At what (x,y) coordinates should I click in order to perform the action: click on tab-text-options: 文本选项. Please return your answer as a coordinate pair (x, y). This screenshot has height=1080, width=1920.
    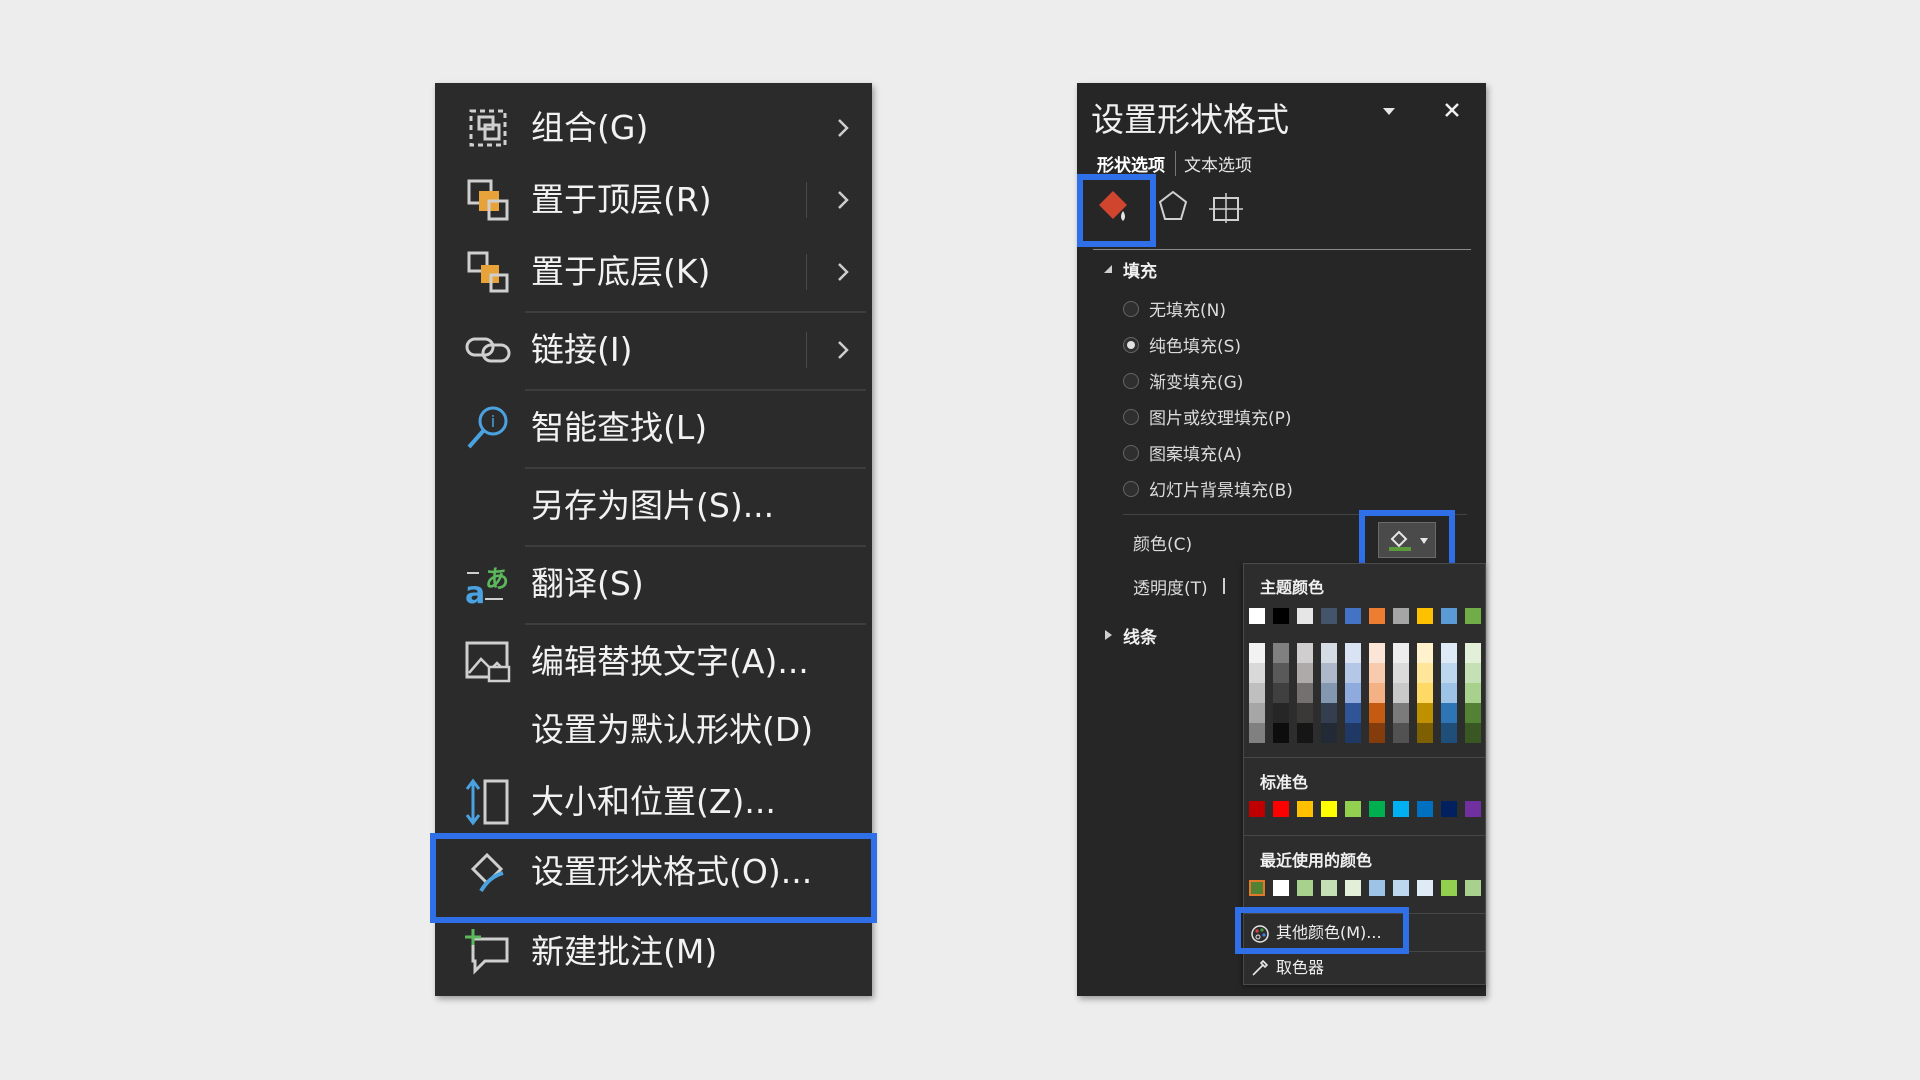
    Looking at the image, I should click on (1223, 163).